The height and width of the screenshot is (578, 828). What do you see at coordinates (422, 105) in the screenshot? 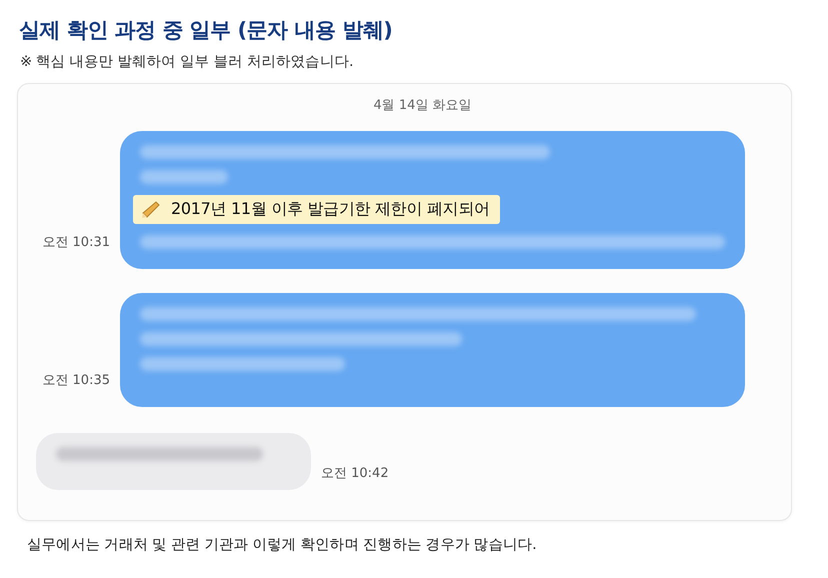
I see `date-label: 4월 14일 화요일` at bounding box center [422, 105].